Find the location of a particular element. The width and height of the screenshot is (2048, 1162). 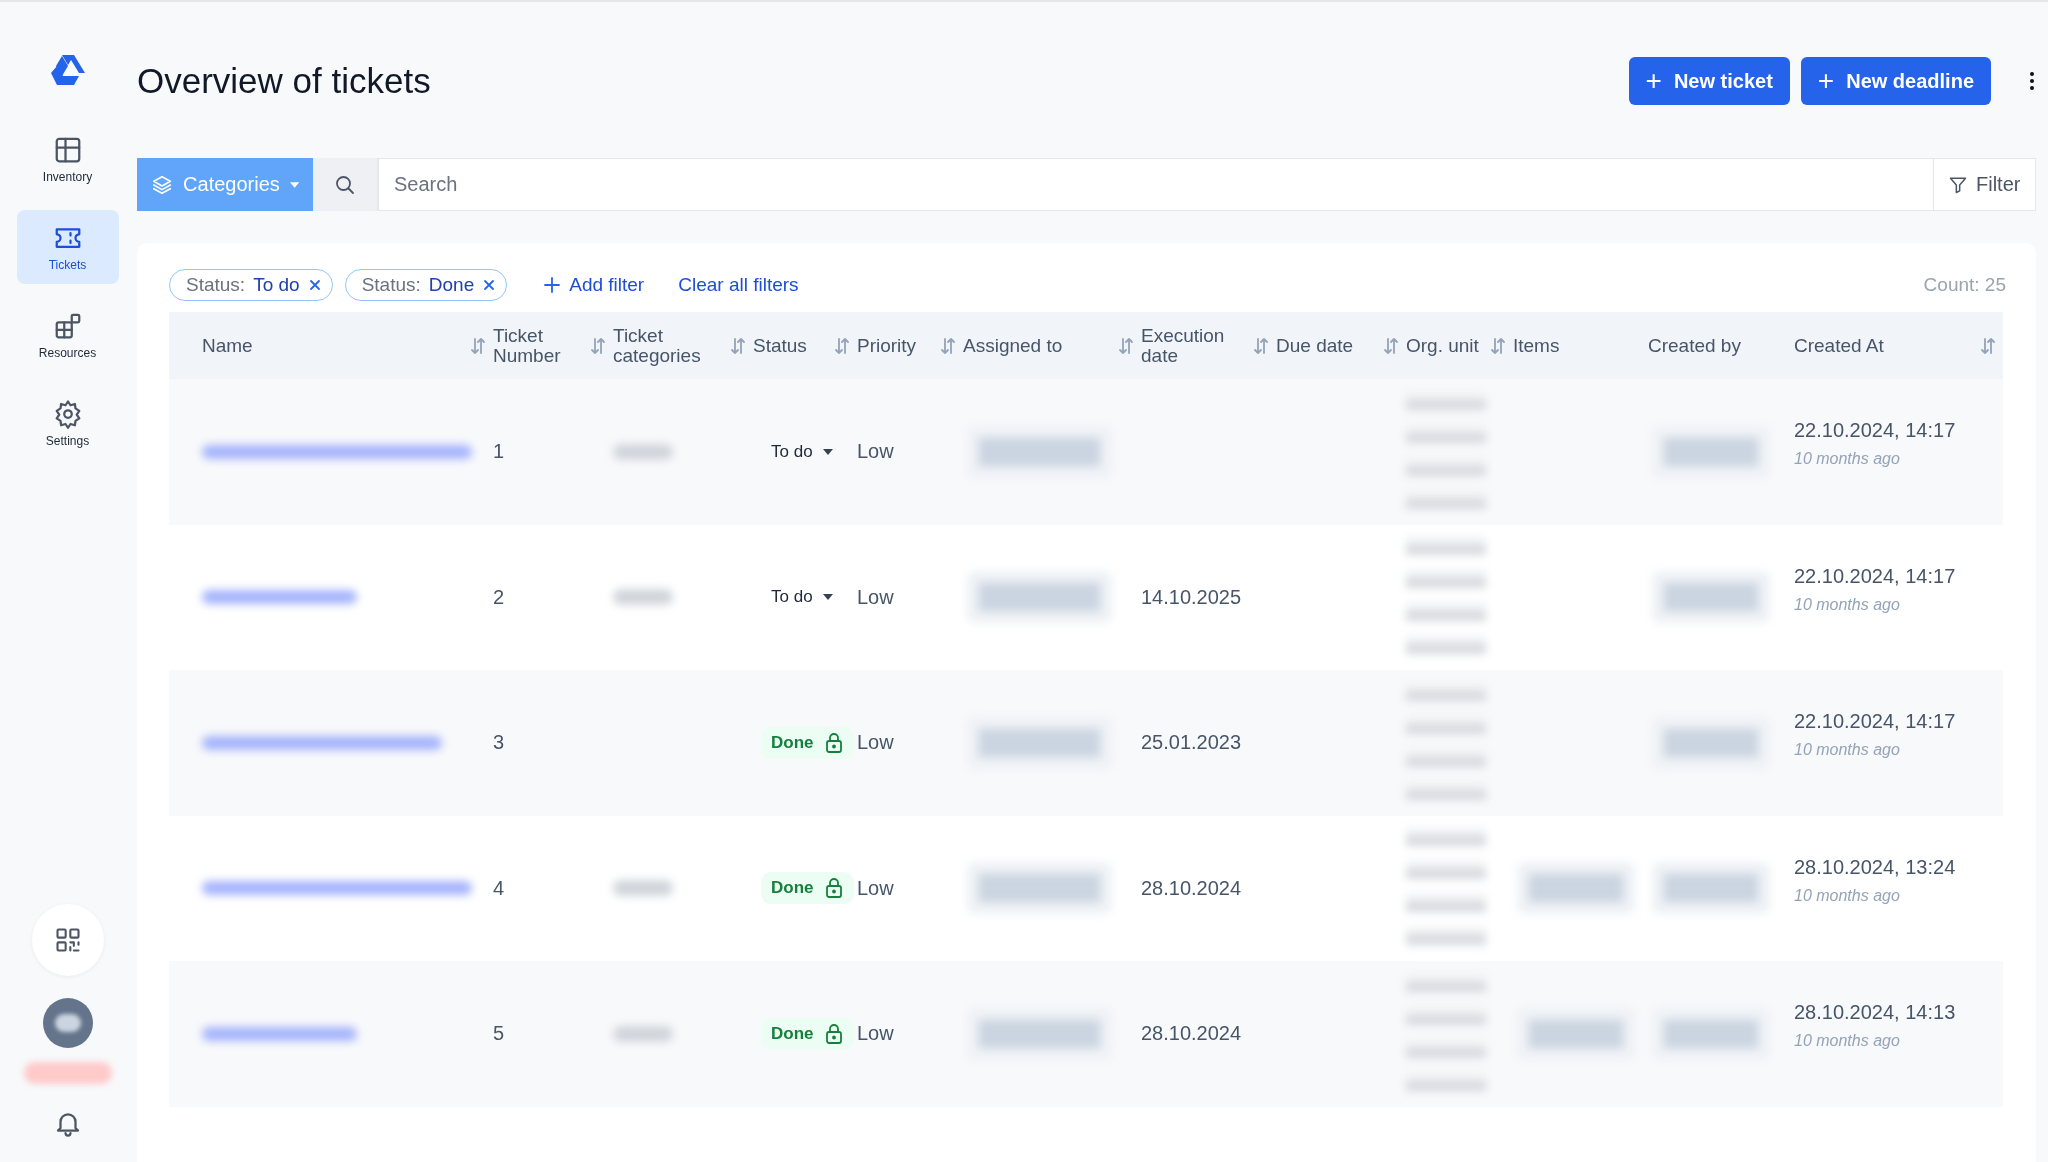

table-cell: 2 is located at coordinates (499, 597).